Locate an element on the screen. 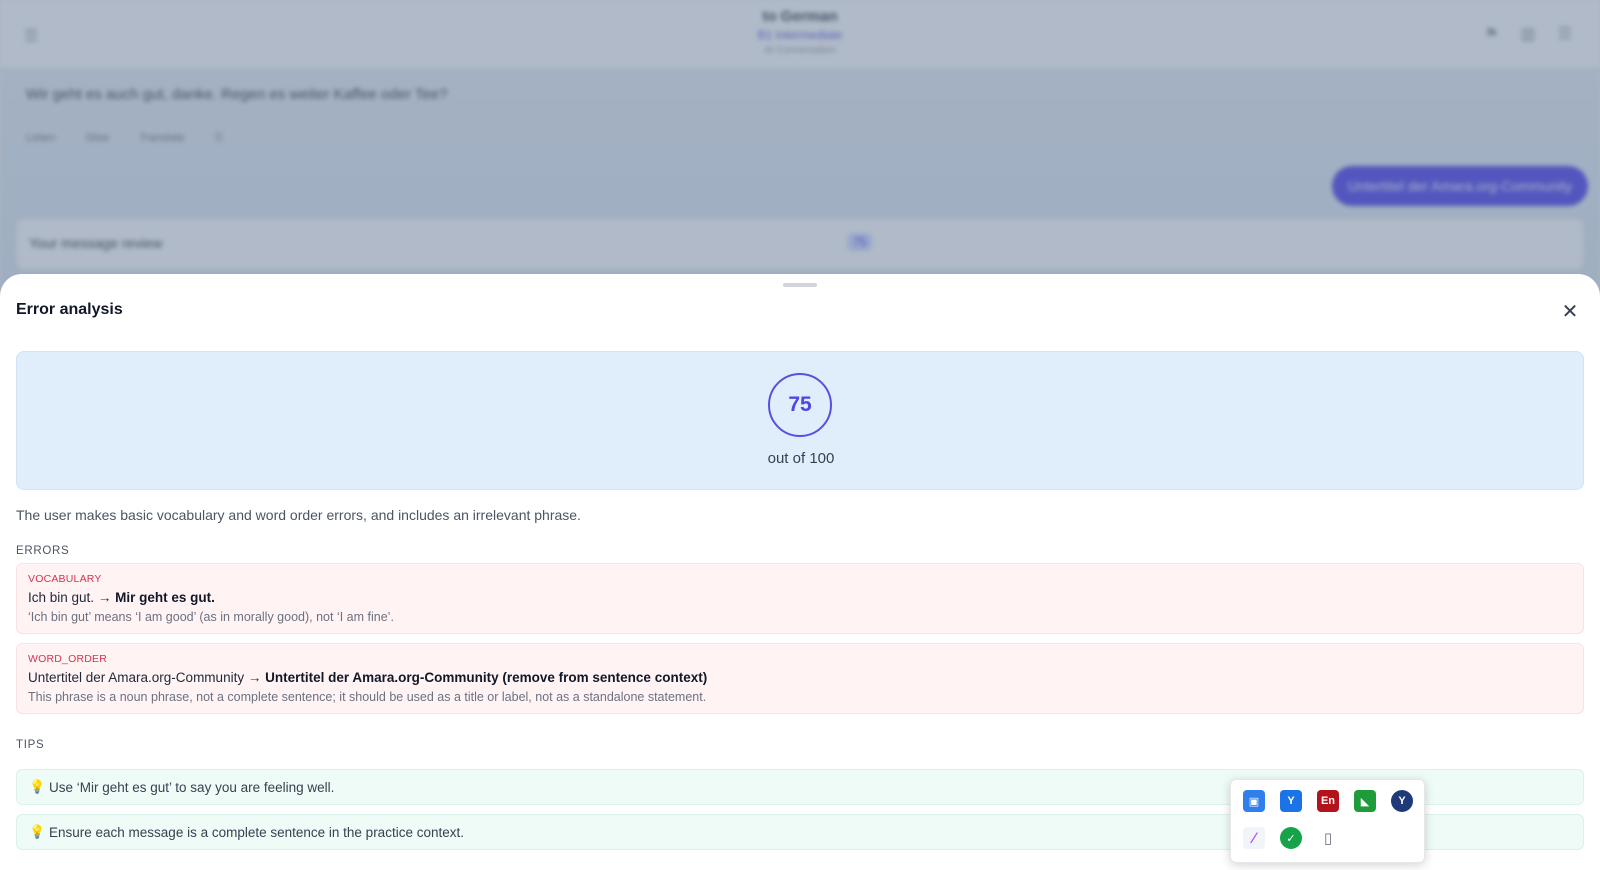  error-correction-line: Ich bin gut. → Mir geht es gut. is located at coordinates (121, 597).